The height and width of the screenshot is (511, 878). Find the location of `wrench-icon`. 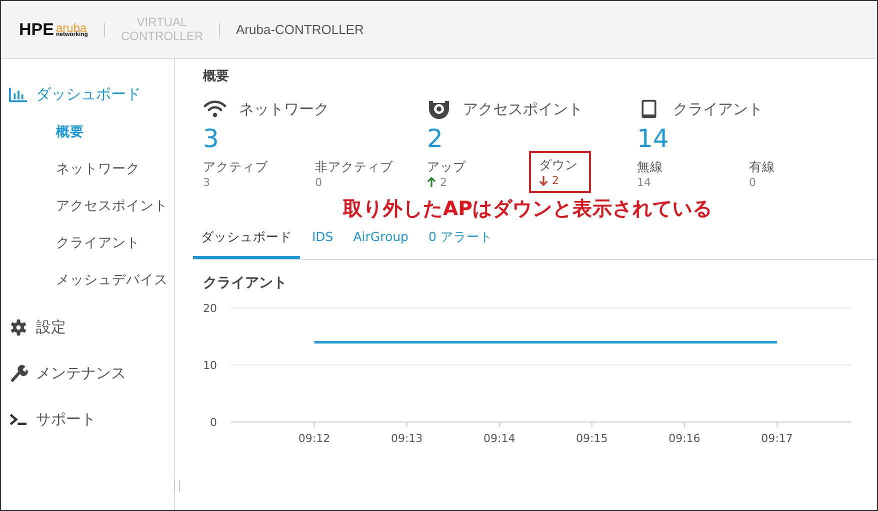

wrench-icon is located at coordinates (18, 373).